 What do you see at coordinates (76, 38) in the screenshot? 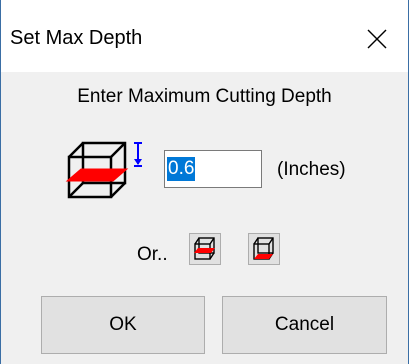
I see `dialog-title: Set Max Depth` at bounding box center [76, 38].